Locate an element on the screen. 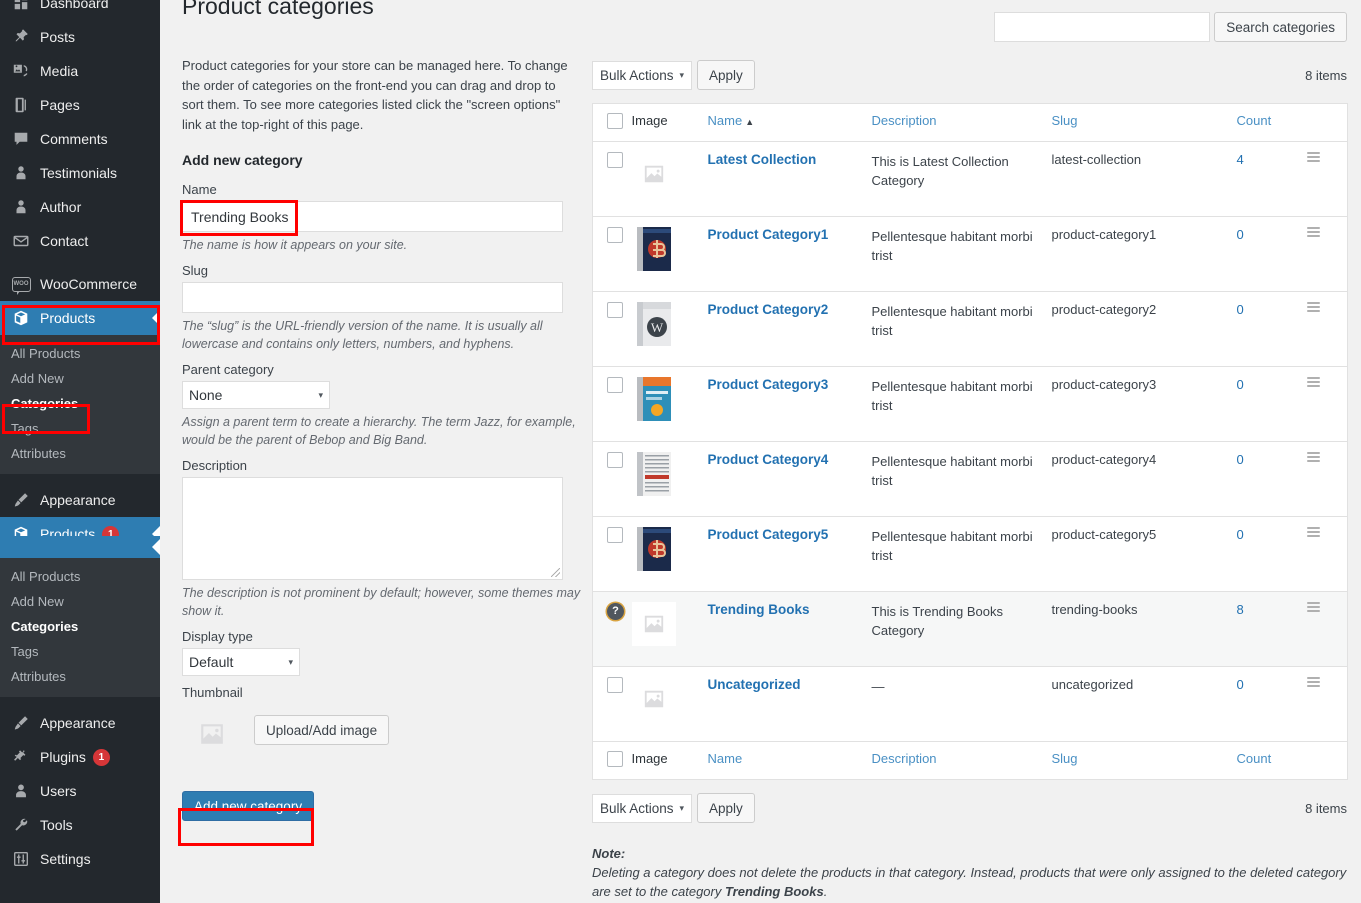 This screenshot has height=903, width=1361. row-name-cell: Product Category2 is located at coordinates (790, 329).